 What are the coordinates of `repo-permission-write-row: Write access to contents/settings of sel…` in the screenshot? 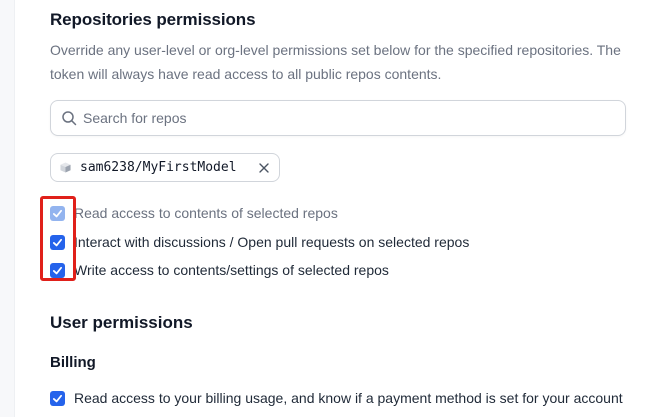 It's located at (219, 270).